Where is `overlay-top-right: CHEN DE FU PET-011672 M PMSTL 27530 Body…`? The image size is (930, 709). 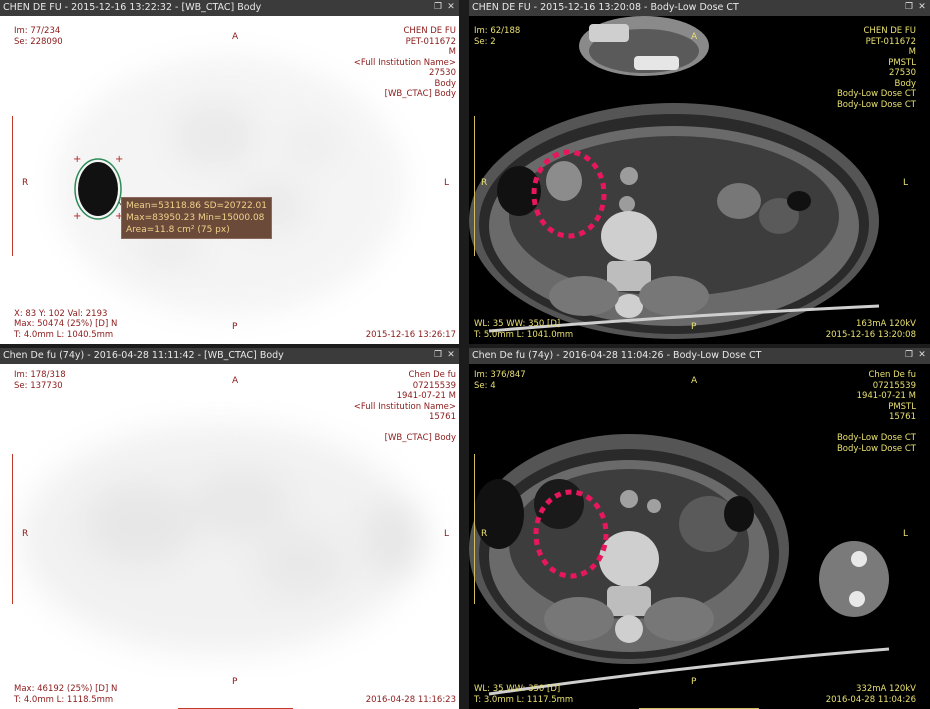 overlay-top-right: CHEN DE FU PET-011672 M PMSTL 27530 Body… is located at coordinates (876, 68).